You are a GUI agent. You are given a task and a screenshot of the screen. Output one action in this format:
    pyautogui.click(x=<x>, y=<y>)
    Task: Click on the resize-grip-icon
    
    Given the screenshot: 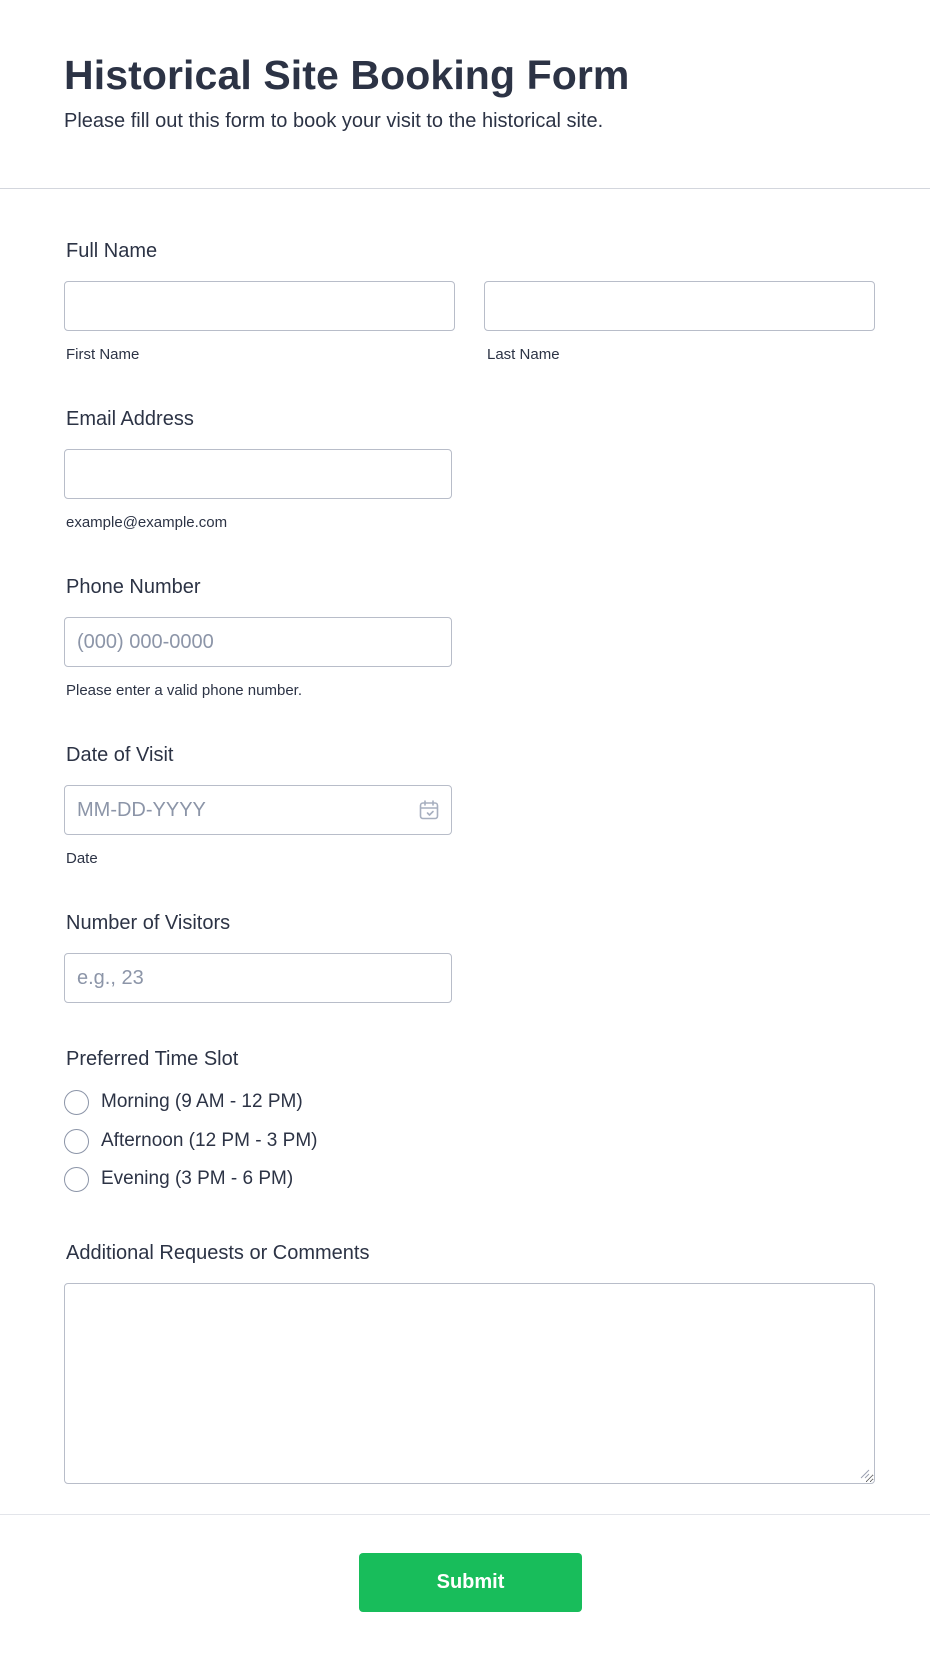 What is the action you would take?
    pyautogui.click(x=865, y=1474)
    